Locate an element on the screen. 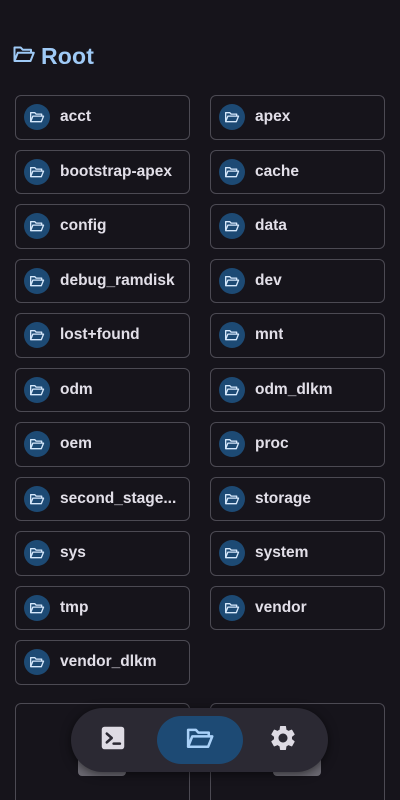 The image size is (400, 800). folder-label: lost+found is located at coordinates (100, 335).